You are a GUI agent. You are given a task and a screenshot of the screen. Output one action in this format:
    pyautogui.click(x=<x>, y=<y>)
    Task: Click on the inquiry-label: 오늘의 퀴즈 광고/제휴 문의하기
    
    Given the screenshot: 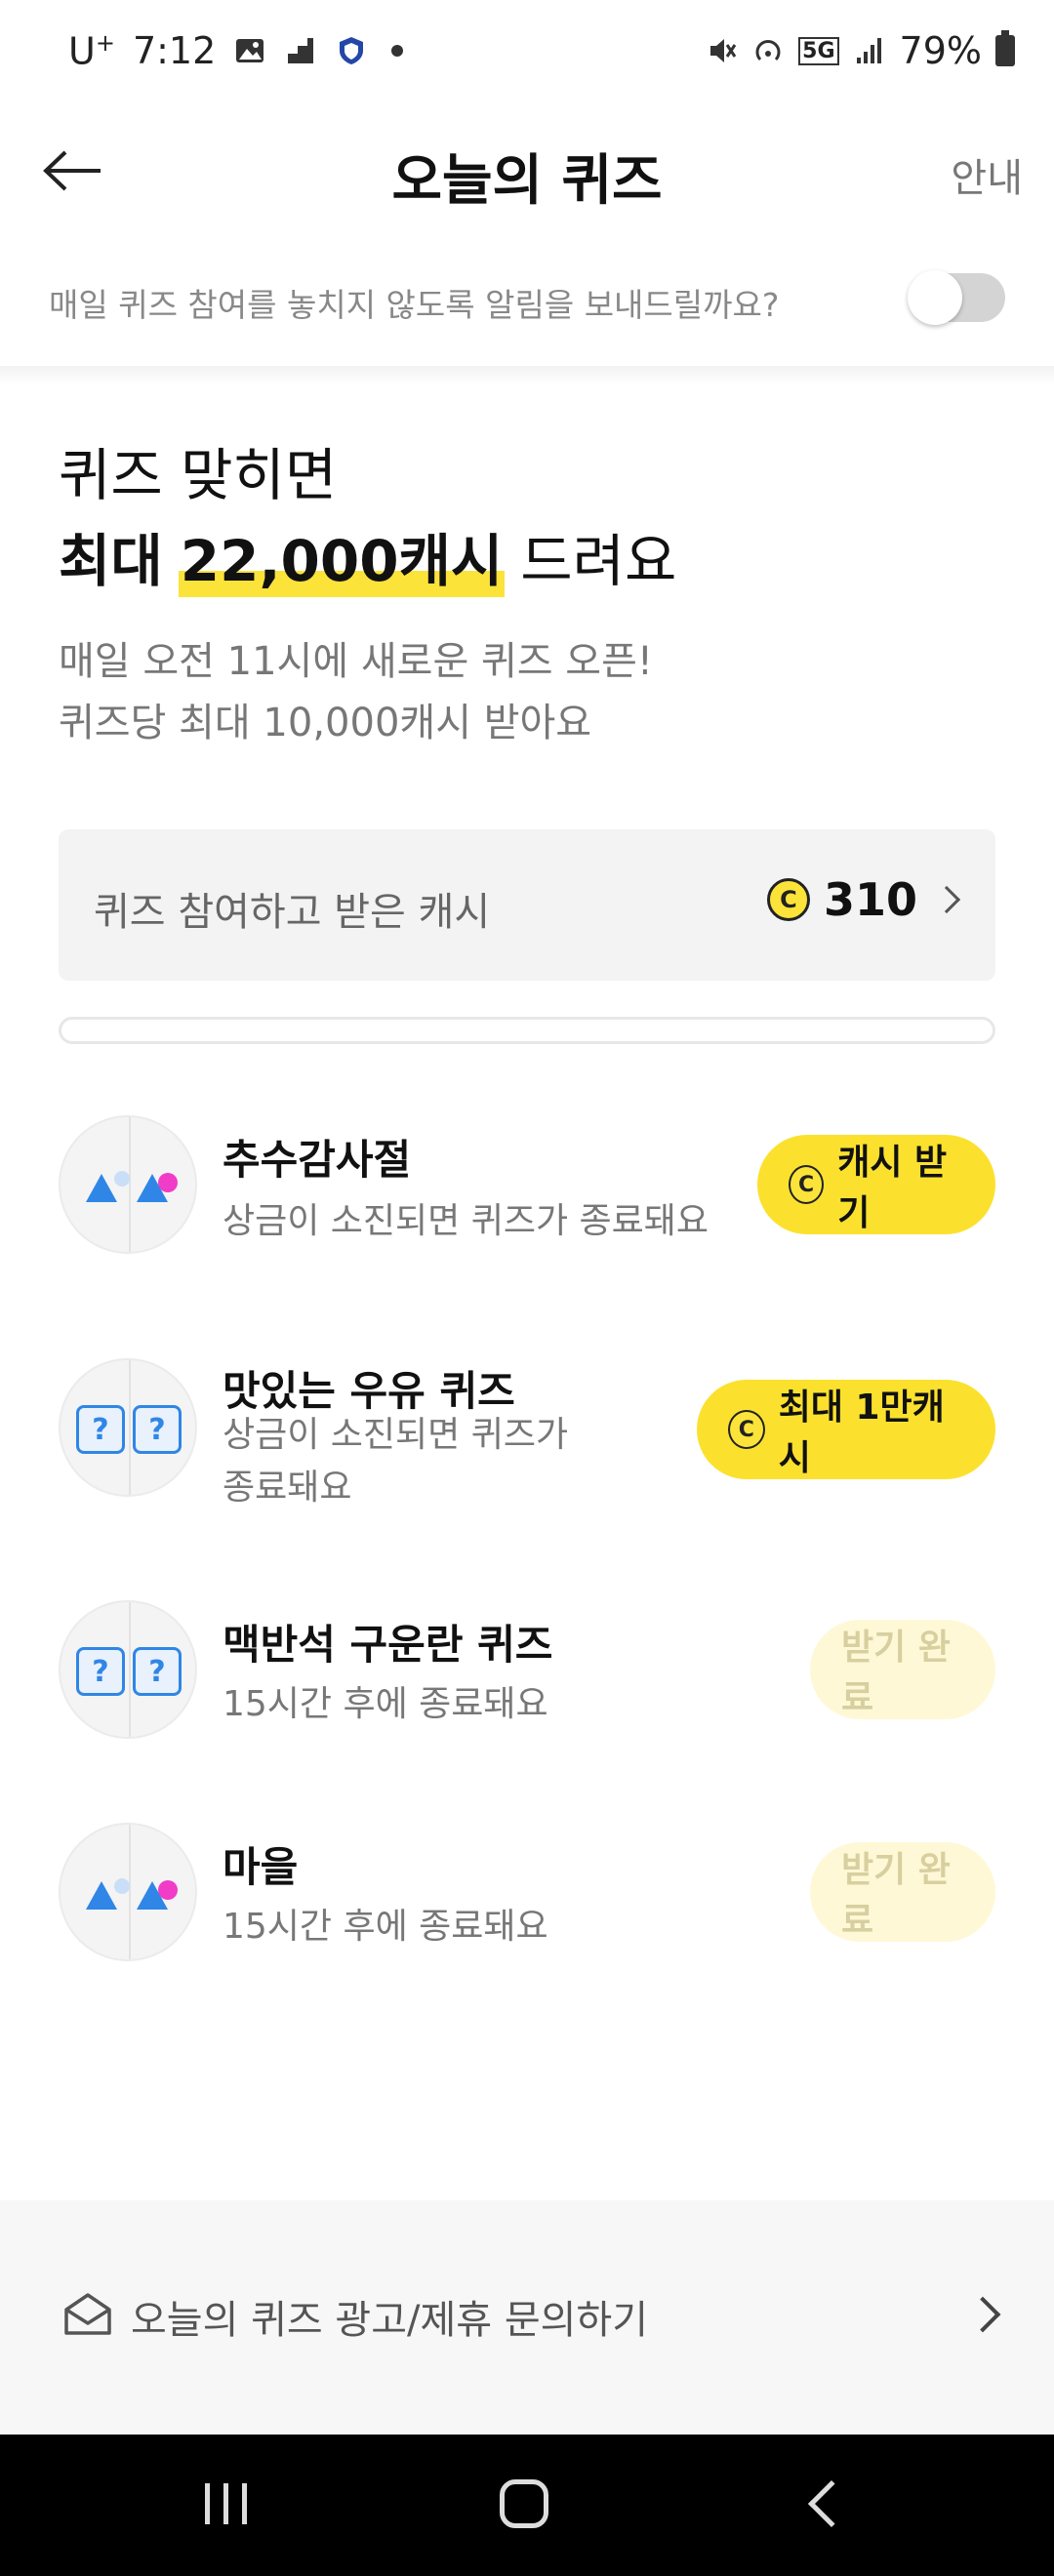 What is the action you would take?
    pyautogui.click(x=390, y=2320)
    